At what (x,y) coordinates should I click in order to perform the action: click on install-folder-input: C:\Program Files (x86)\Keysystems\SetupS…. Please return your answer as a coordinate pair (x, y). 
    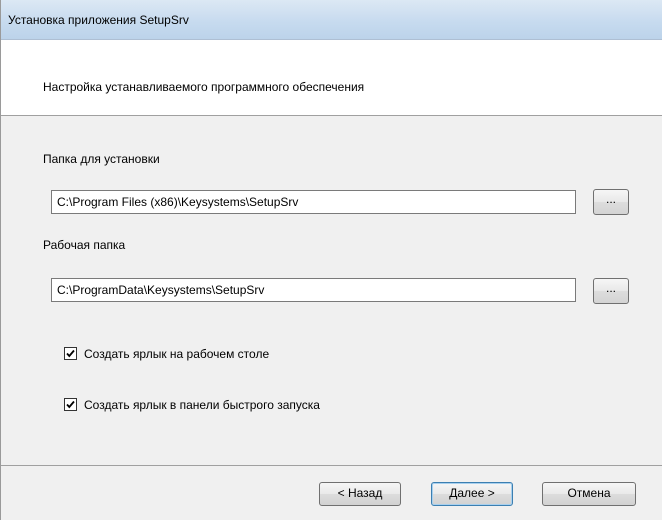
    Looking at the image, I should click on (313, 202).